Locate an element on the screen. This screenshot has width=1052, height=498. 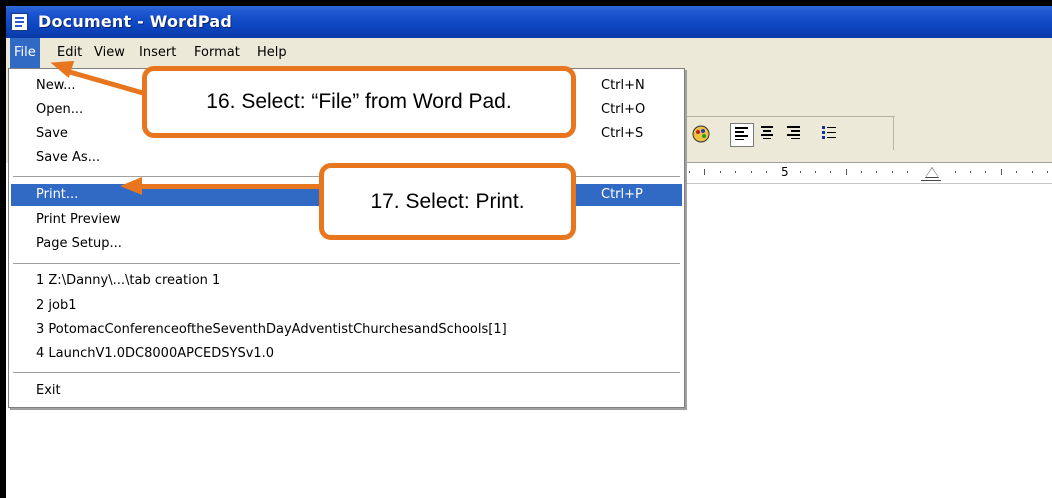
format-toolbar is located at coordinates (795, 133).